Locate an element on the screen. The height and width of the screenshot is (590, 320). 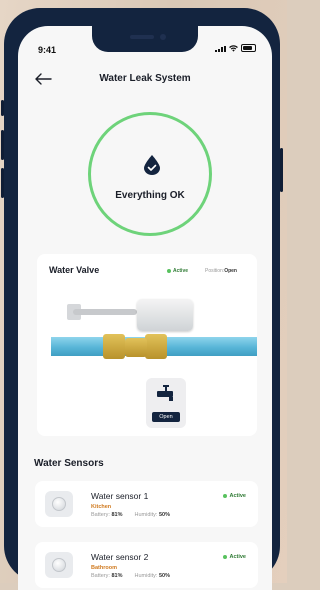
status-ring: Everything OK is located at coordinates (150, 174).